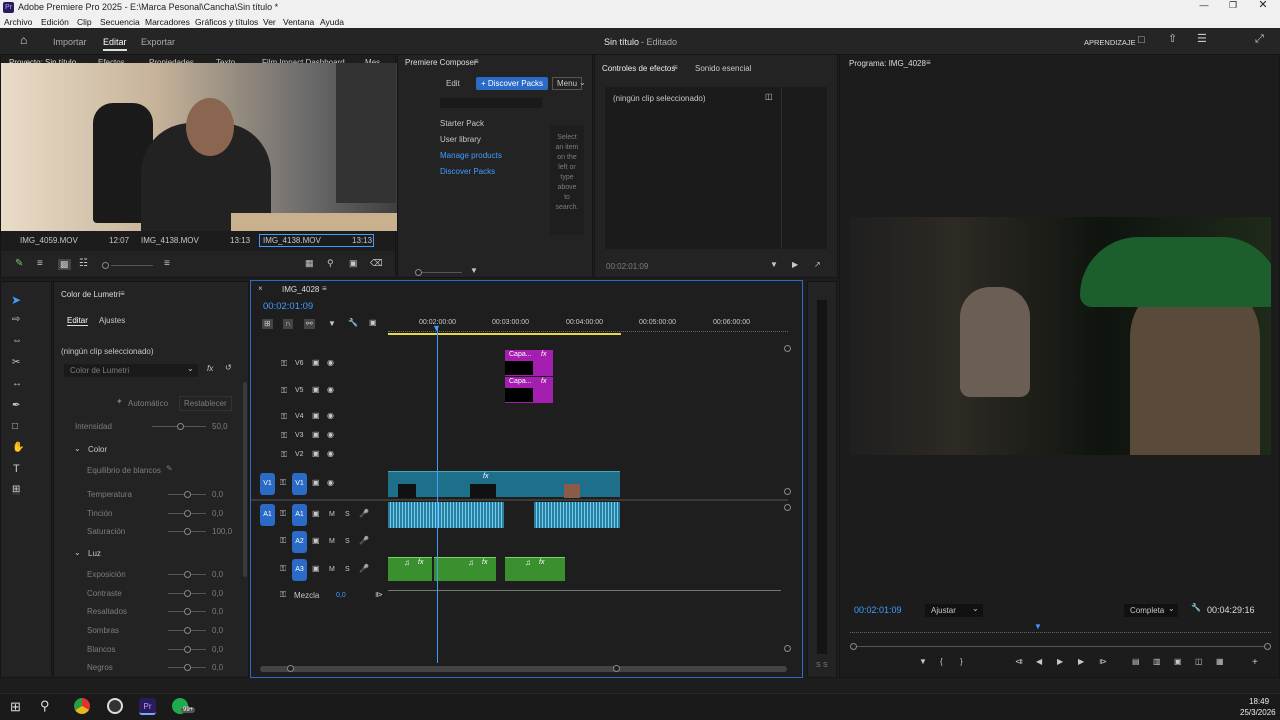 The height and width of the screenshot is (720, 1280). Describe the element at coordinates (1157, 662) in the screenshot. I see `extract-icon: ▥` at that location.